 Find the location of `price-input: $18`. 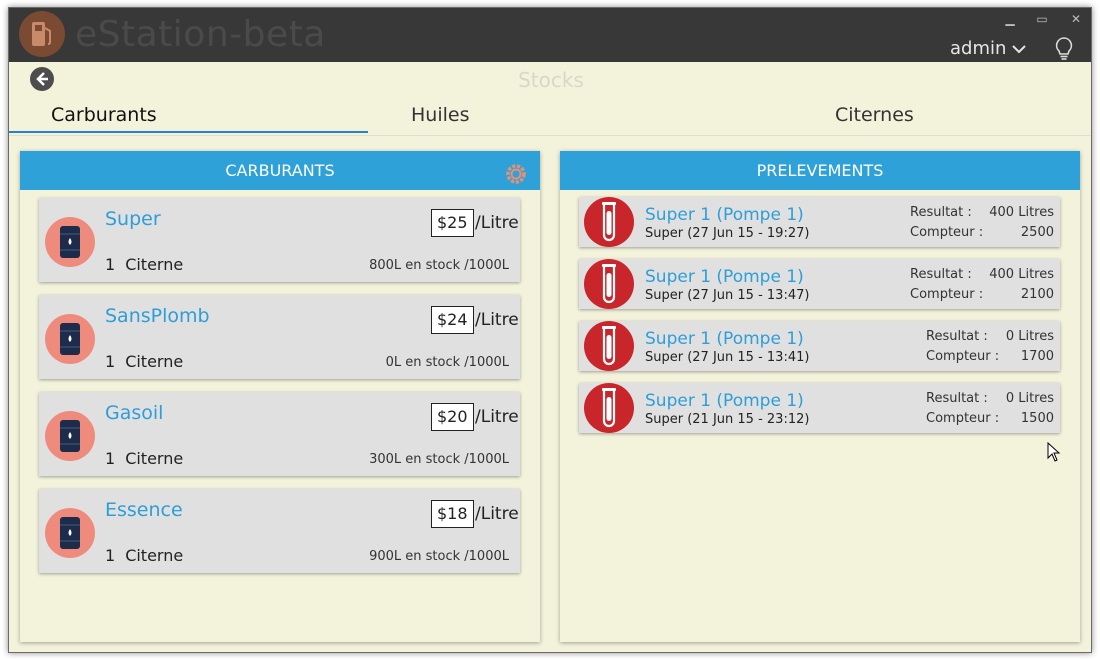

price-input: $18 is located at coordinates (452, 514).